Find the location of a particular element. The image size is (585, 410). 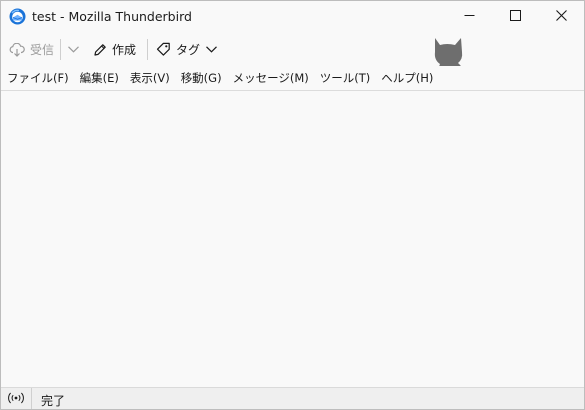

minimize-button is located at coordinates (469, 17).